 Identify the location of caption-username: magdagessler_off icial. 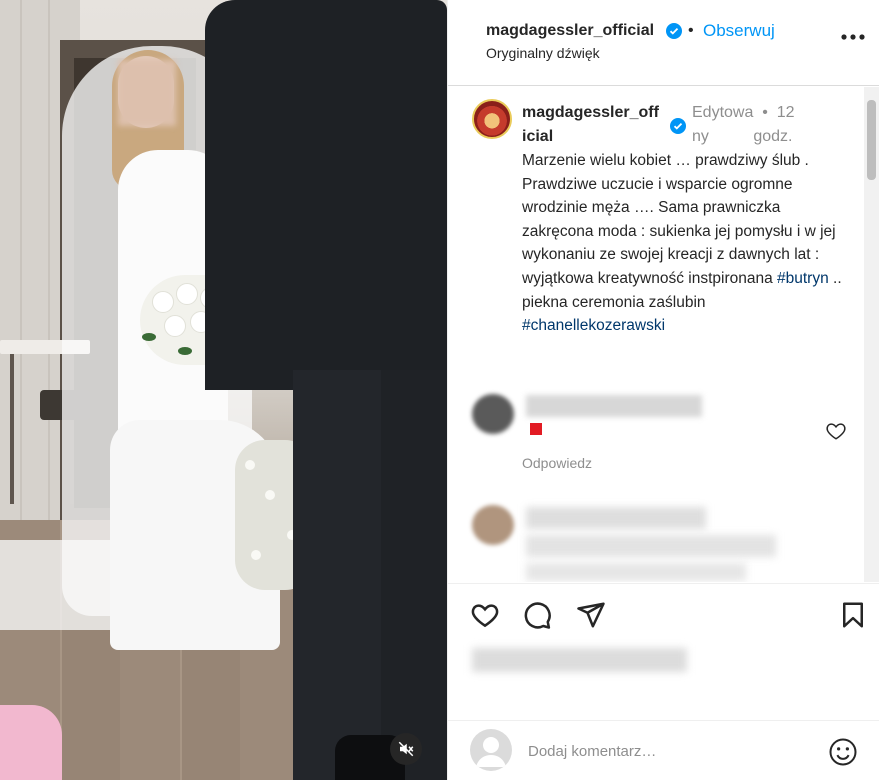
(604, 125).